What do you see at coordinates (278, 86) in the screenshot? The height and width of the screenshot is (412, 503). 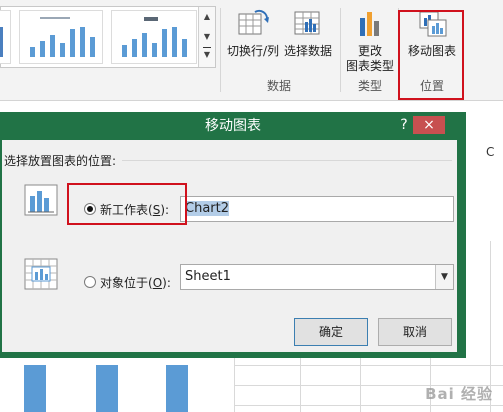 I see `data-group-label: 数据` at bounding box center [278, 86].